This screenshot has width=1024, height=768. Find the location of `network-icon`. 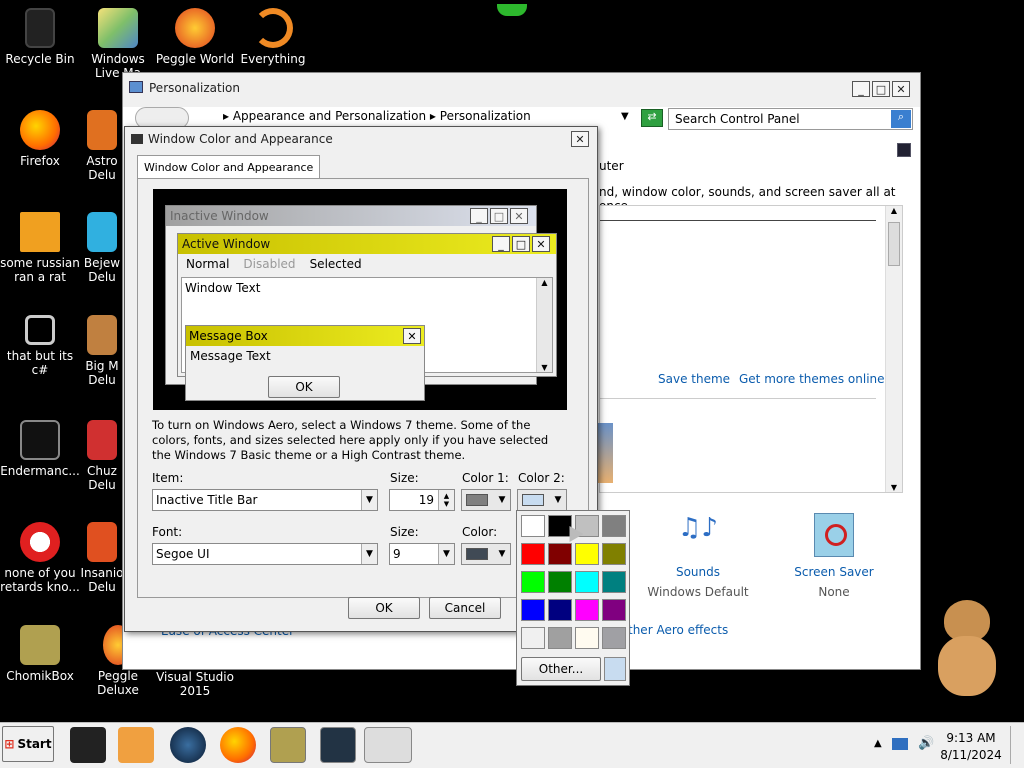

network-icon is located at coordinates (900, 744).